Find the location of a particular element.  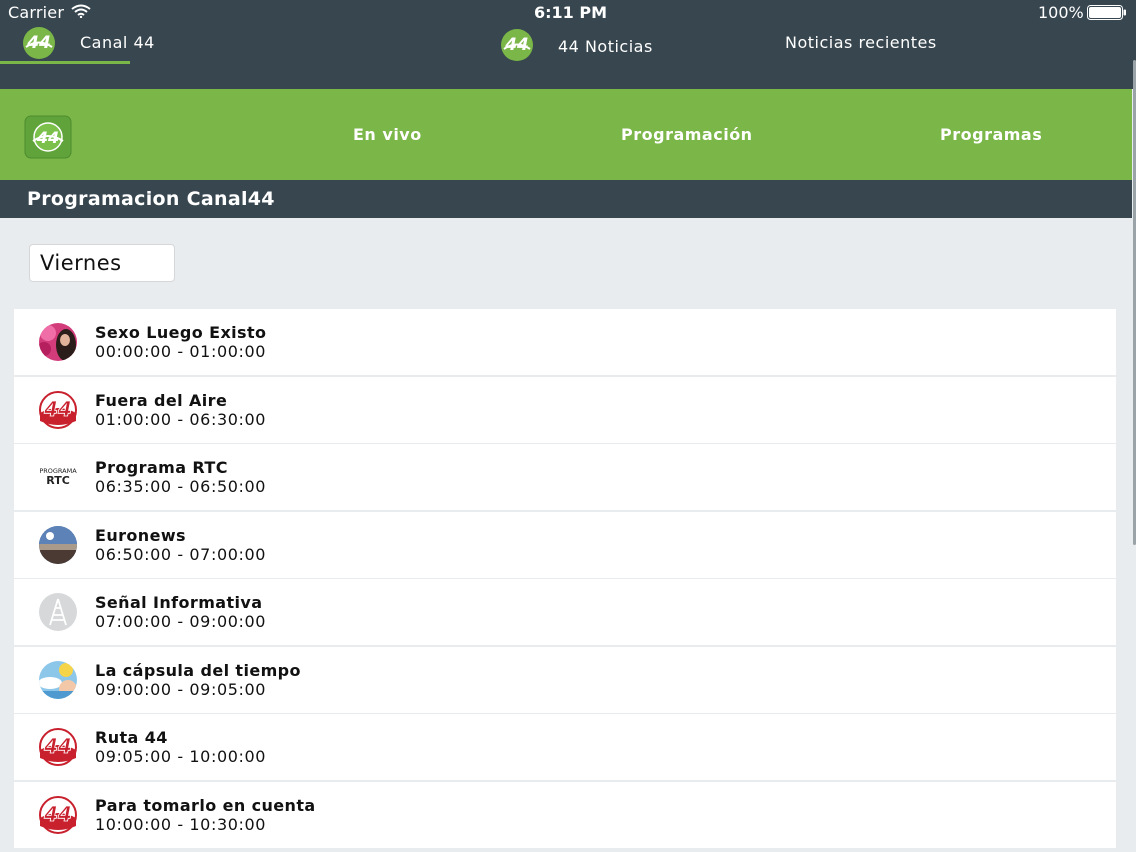

nav-item-programas: Programas is located at coordinates (991, 134).